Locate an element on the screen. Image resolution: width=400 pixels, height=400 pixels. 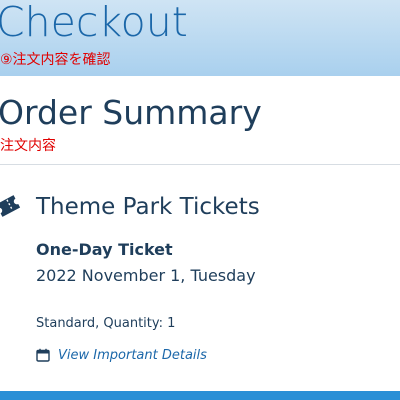
ticket-quantity: Standard, Quantity: 1 is located at coordinates (106, 323).